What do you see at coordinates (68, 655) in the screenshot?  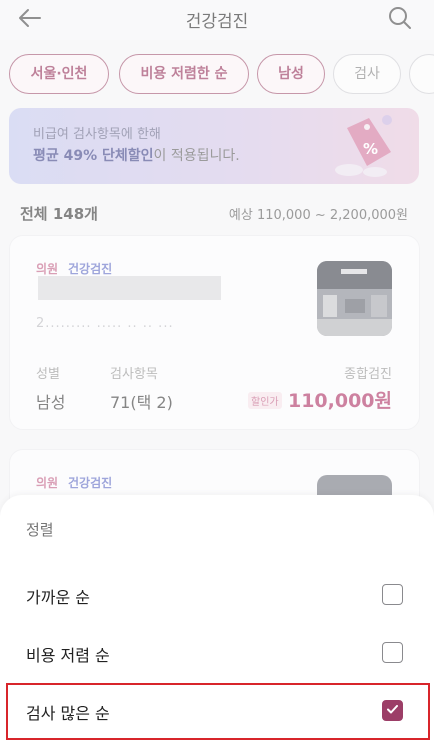 I see `sort-option-label: 비용 저렴 순` at bounding box center [68, 655].